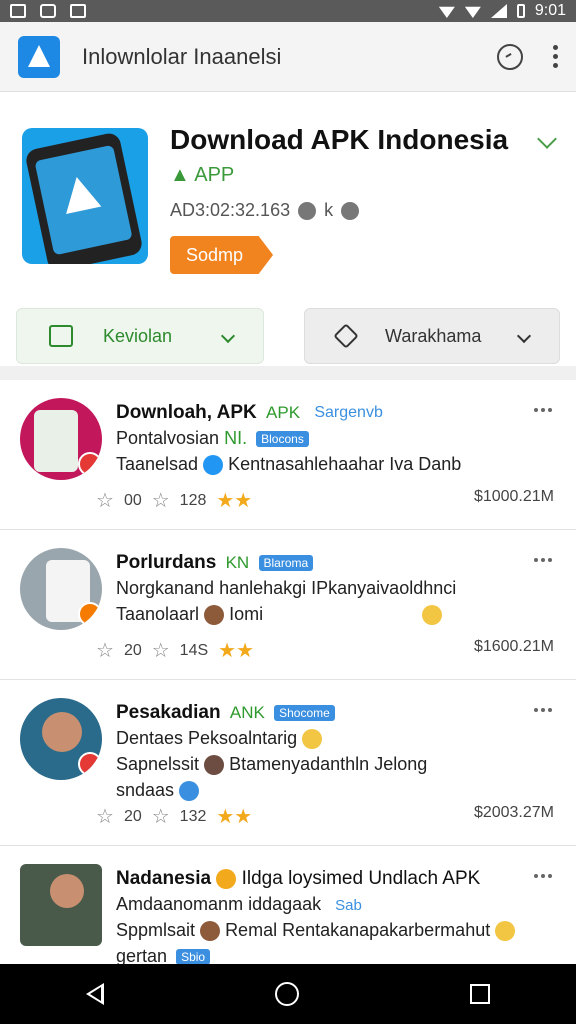  Describe the element at coordinates (164, 878) in the screenshot. I see `item-title: Nadanesia` at that location.